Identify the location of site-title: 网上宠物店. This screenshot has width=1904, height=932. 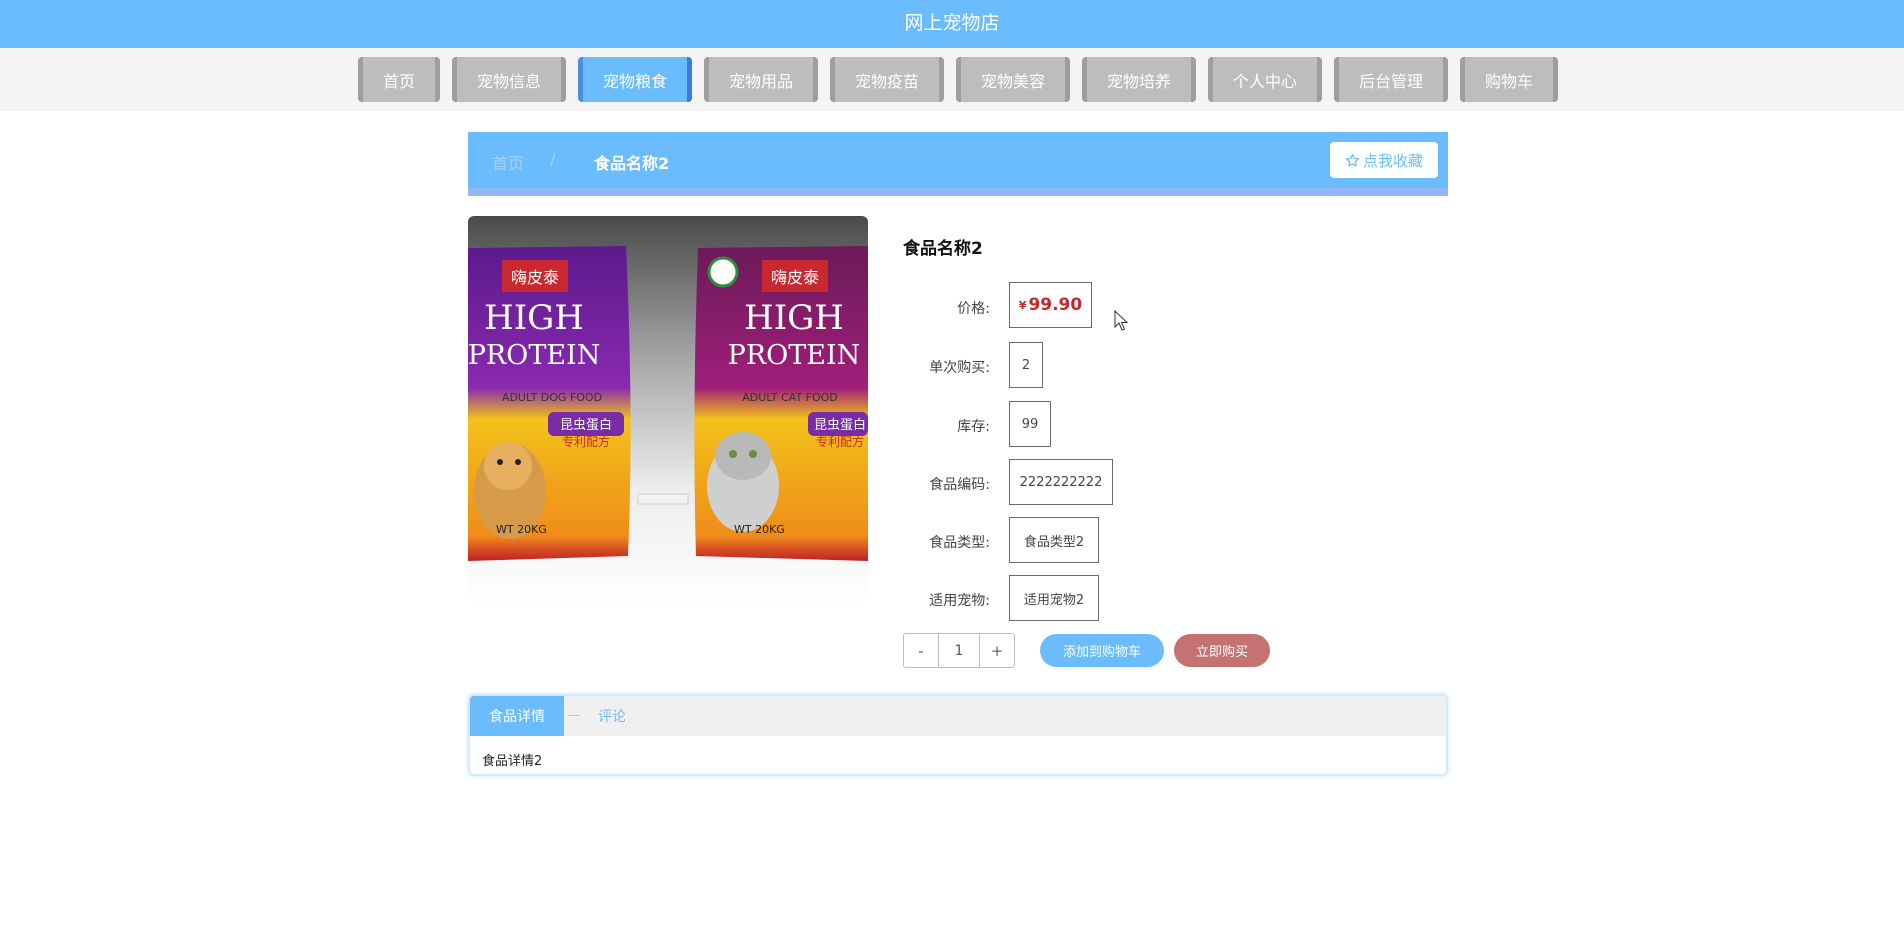
(952, 23).